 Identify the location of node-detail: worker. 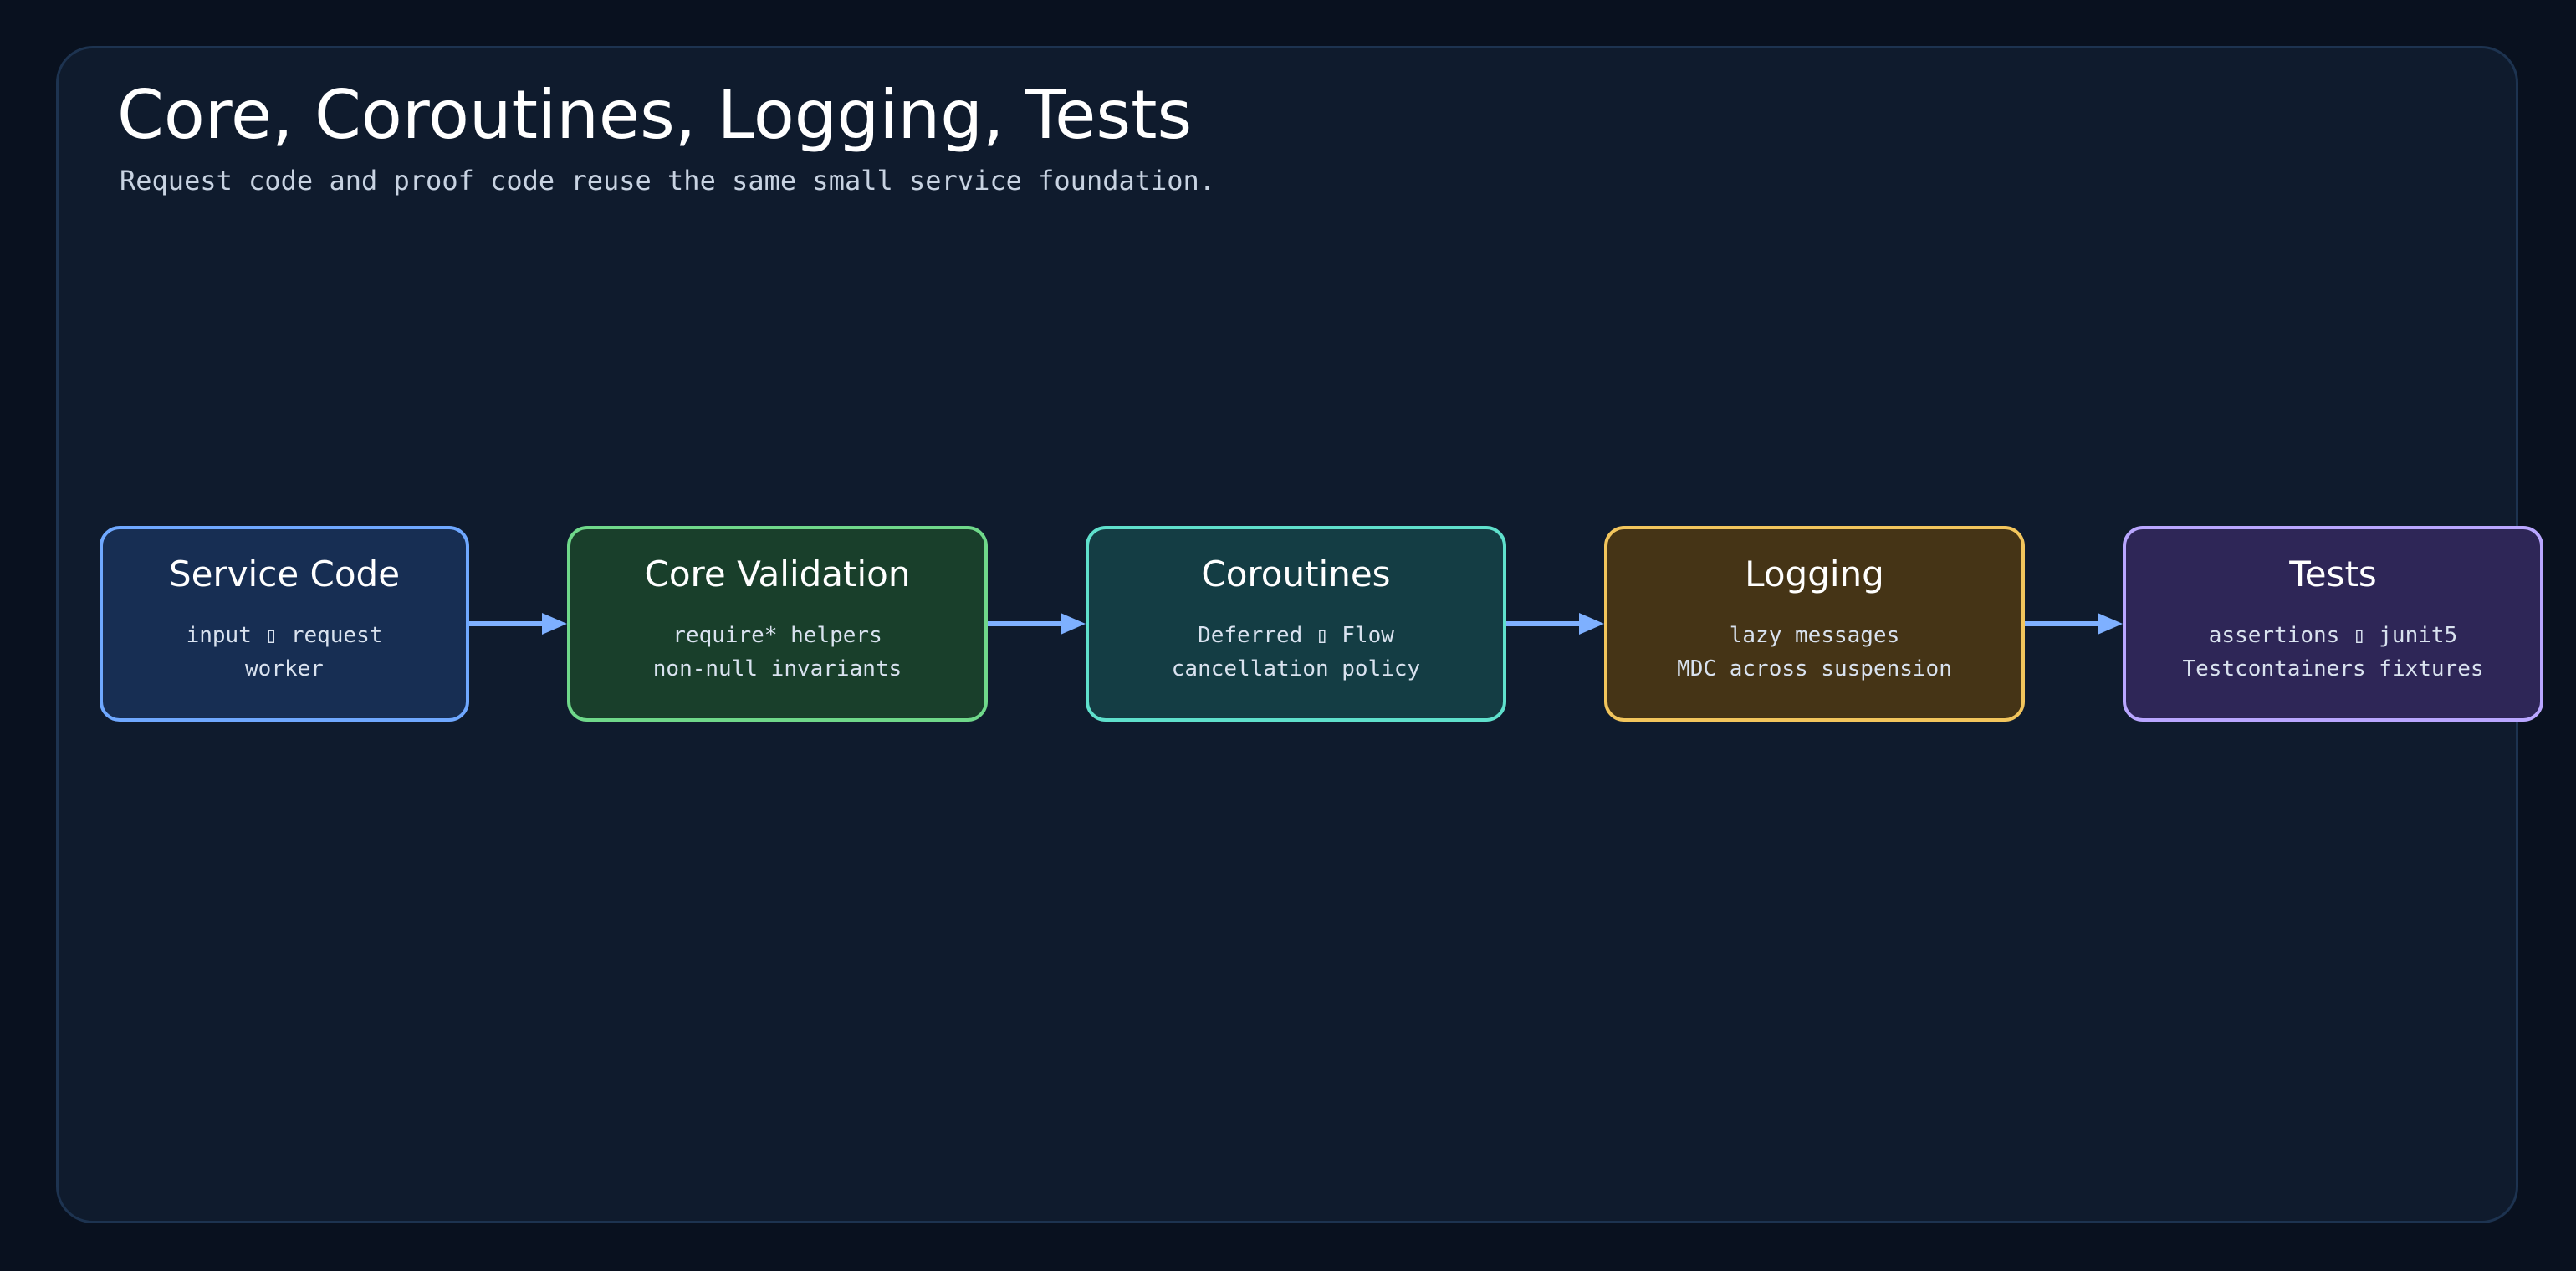
(284, 668).